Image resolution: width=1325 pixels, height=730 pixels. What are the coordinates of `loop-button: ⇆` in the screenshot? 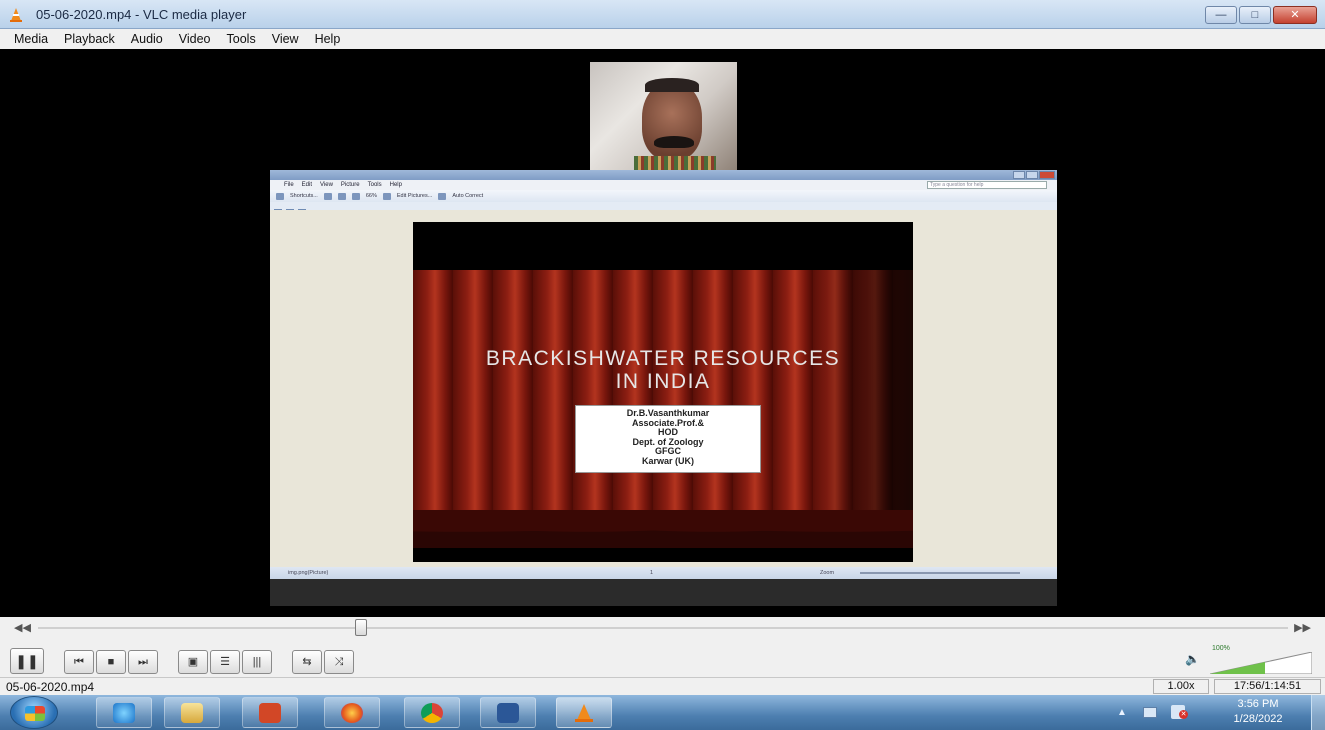 It's located at (307, 662).